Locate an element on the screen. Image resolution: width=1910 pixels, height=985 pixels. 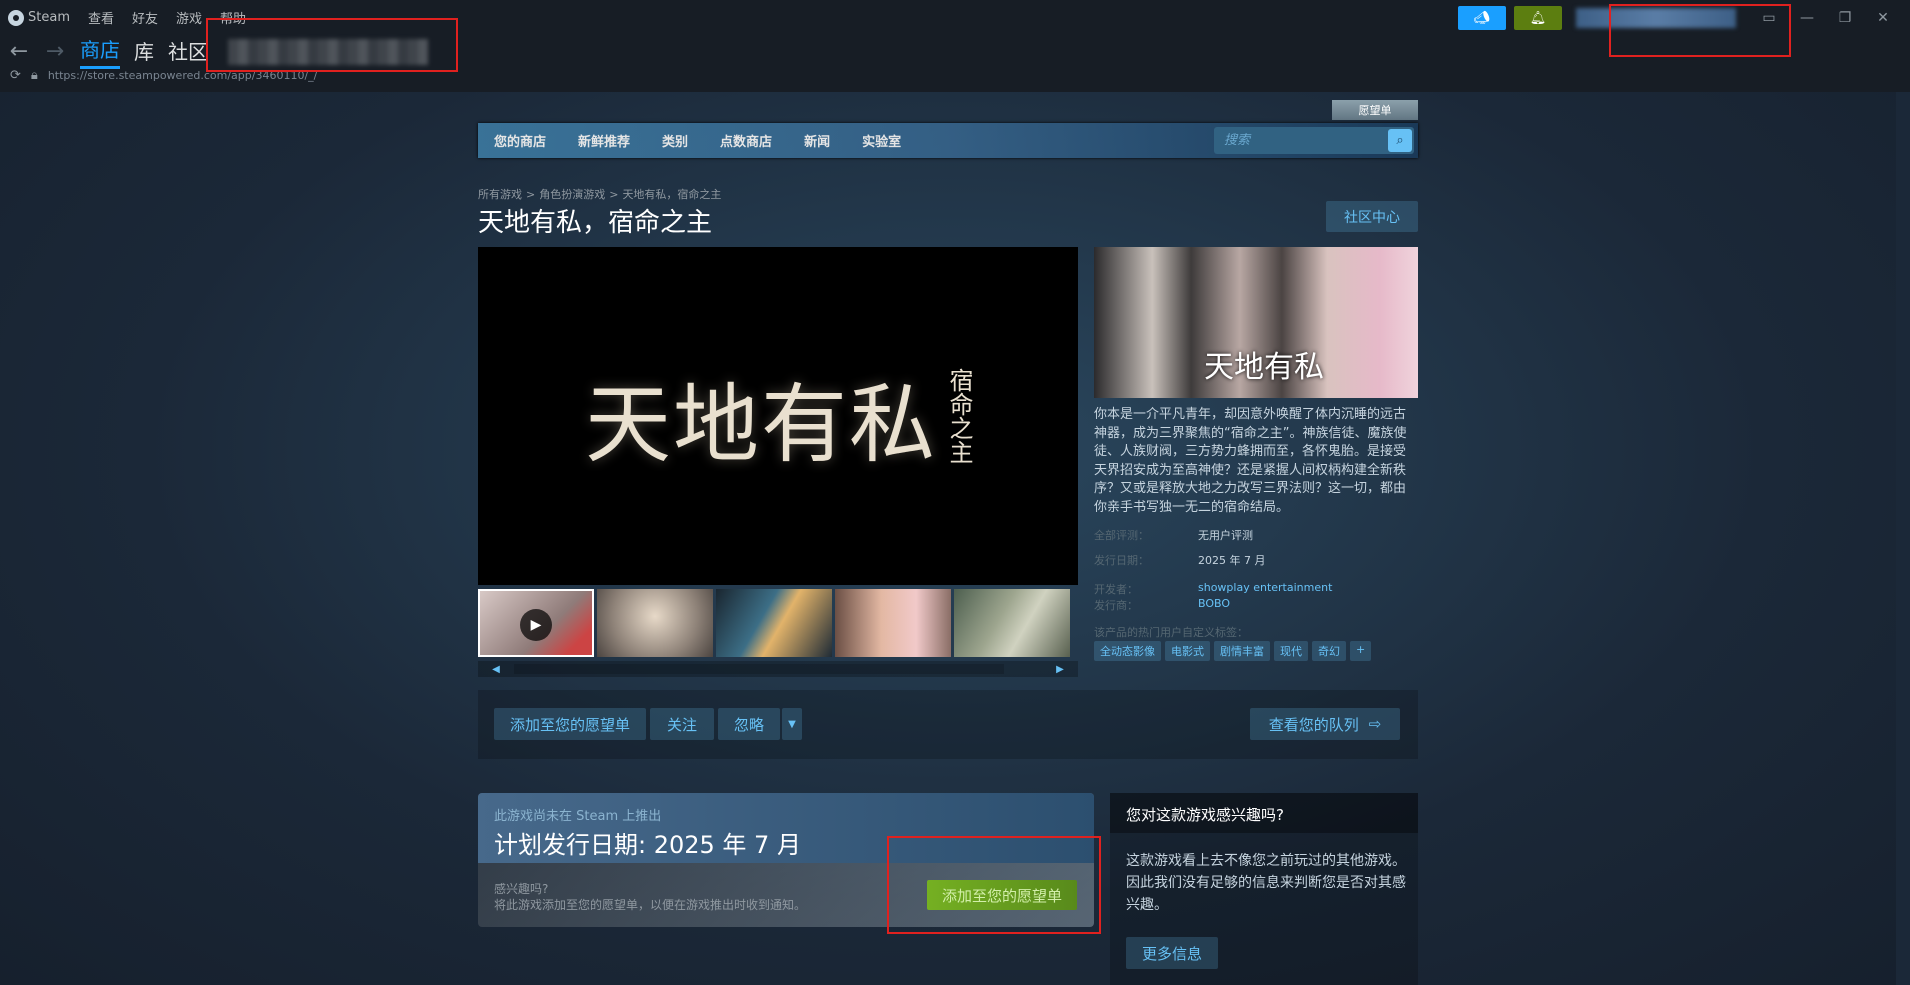
nav-news: 新闻 is located at coordinates (817, 140).